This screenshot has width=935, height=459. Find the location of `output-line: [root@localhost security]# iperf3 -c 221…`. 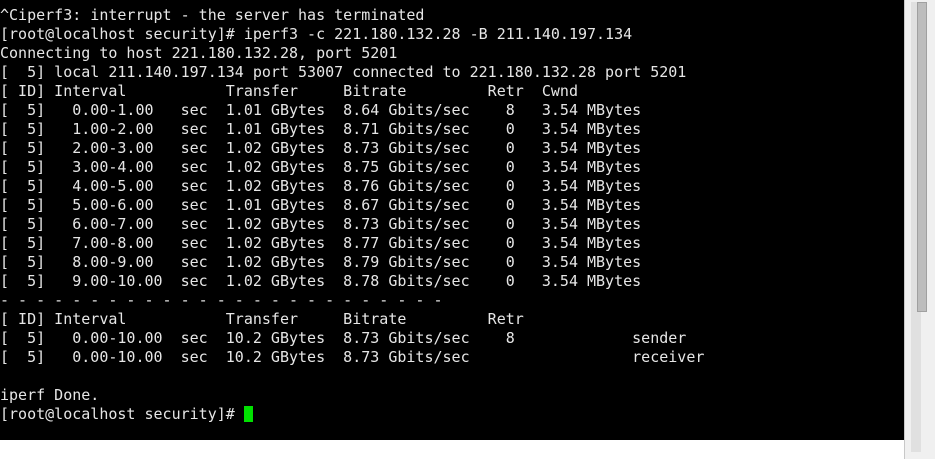

output-line: [root@localhost security]# iperf3 -c 221… is located at coordinates (316, 34).